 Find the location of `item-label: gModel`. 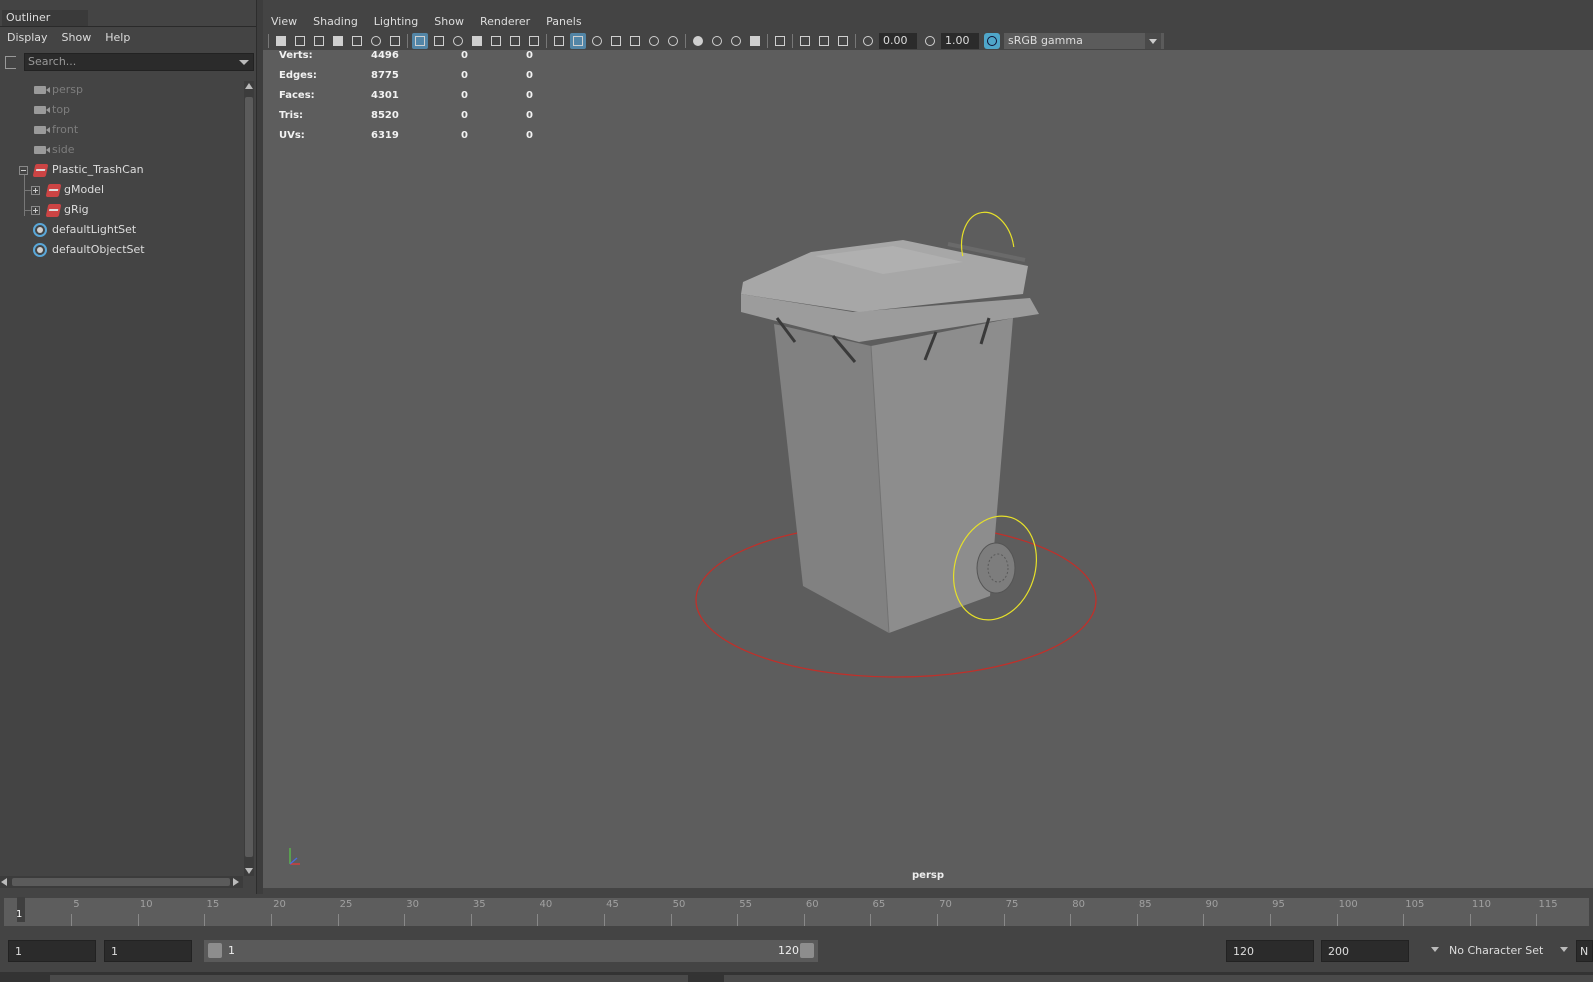

item-label: gModel is located at coordinates (84, 189).